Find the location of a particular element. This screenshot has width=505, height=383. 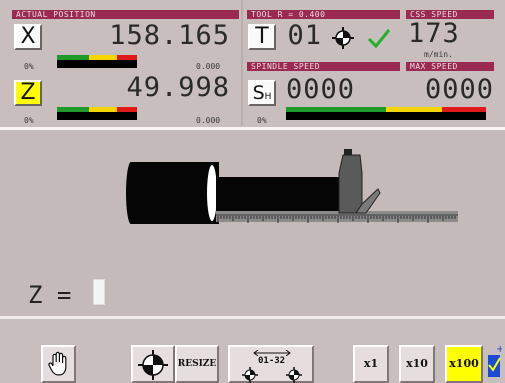

increment-x1-button: x1 is located at coordinates (371, 364).